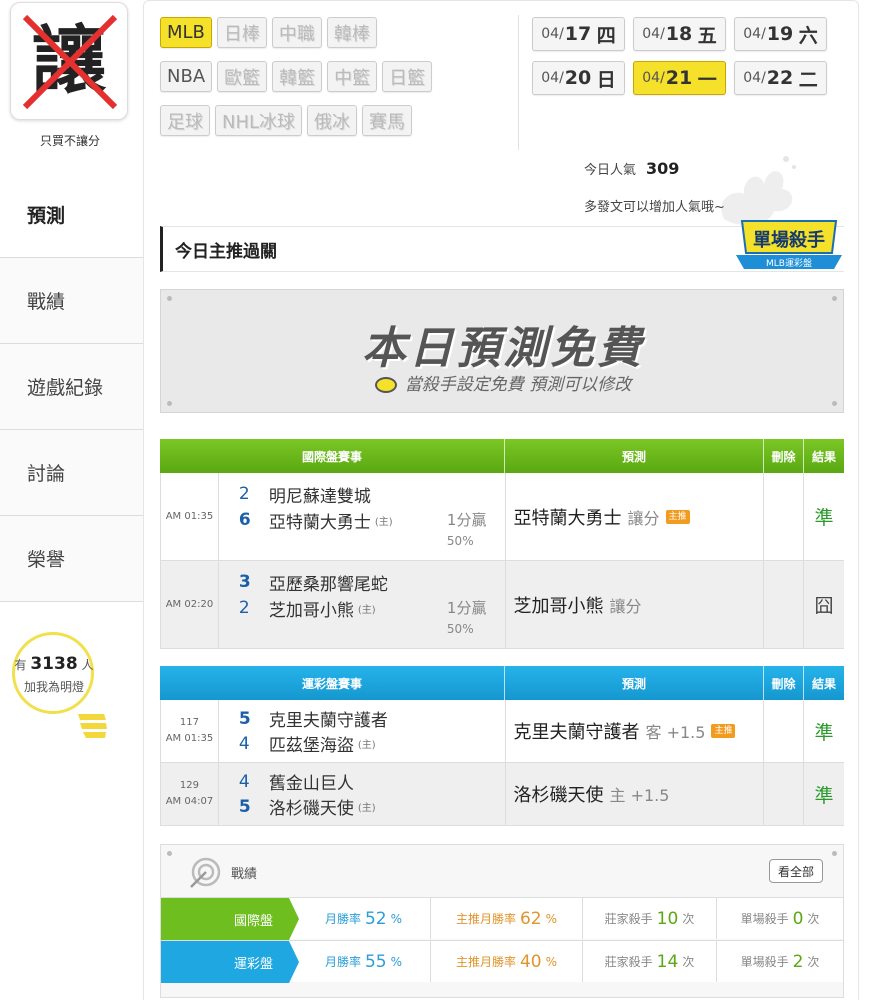  What do you see at coordinates (362, 604) in the screenshot?
I see `game-teams: 3 亞歷桑那響尾蛇 2 芝加哥小熊 (主) 1分贏 50%` at bounding box center [362, 604].